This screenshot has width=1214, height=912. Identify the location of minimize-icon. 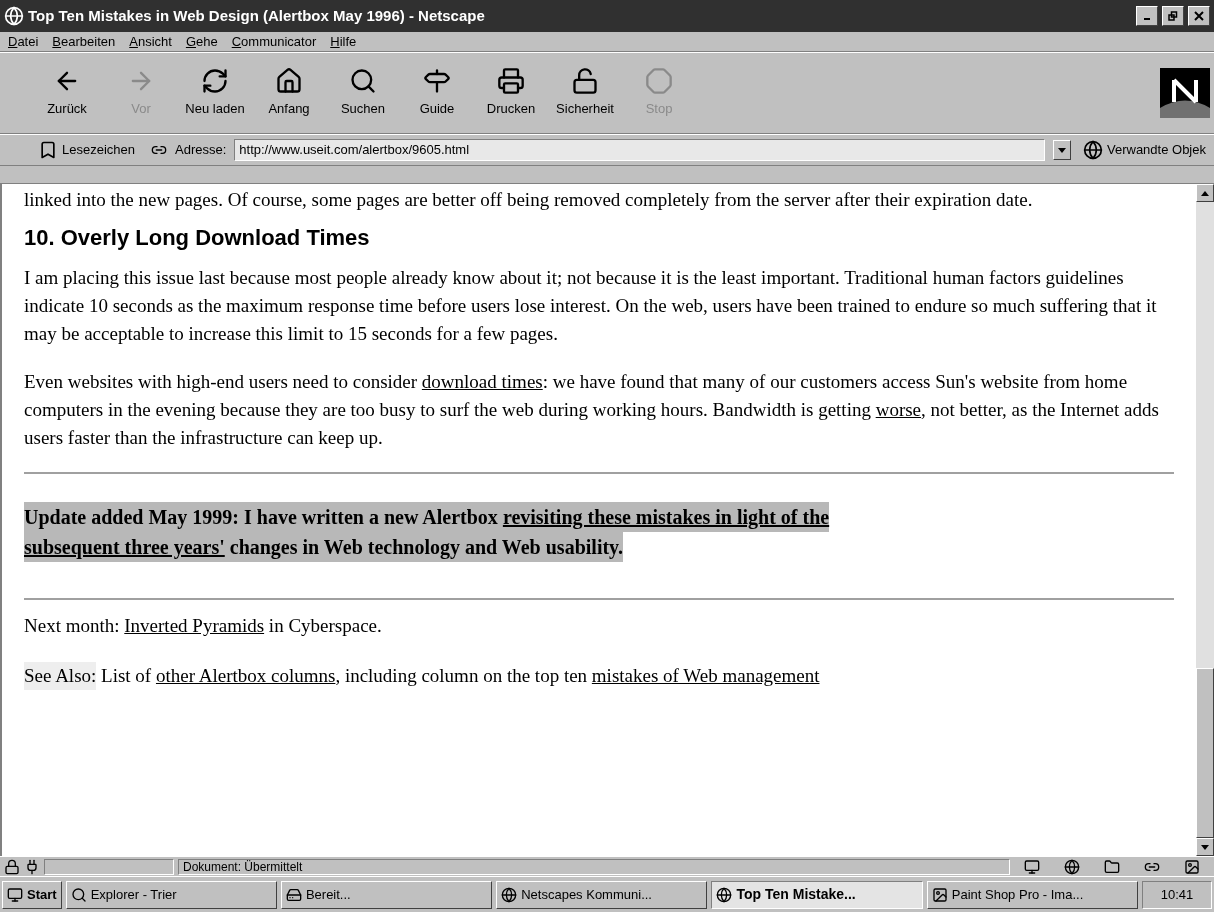
(1147, 19).